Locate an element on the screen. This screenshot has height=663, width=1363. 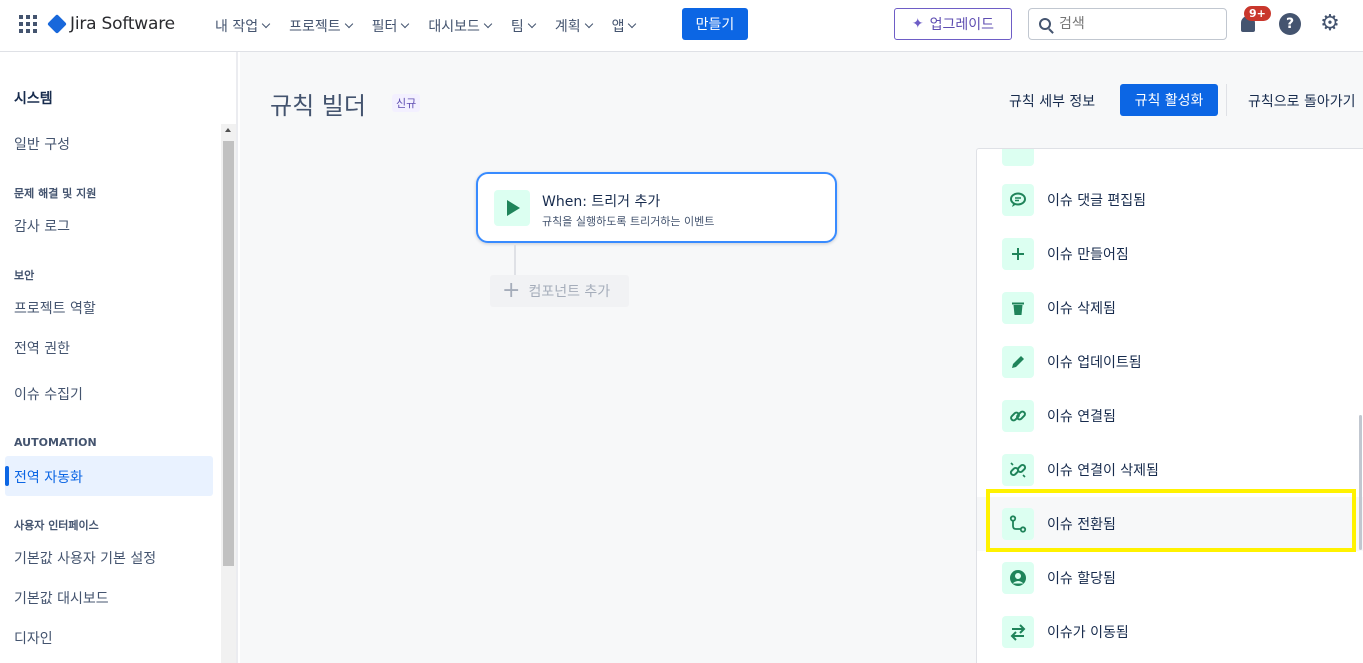
list-item: 이슈 연결됨 is located at coordinates (1170, 416).